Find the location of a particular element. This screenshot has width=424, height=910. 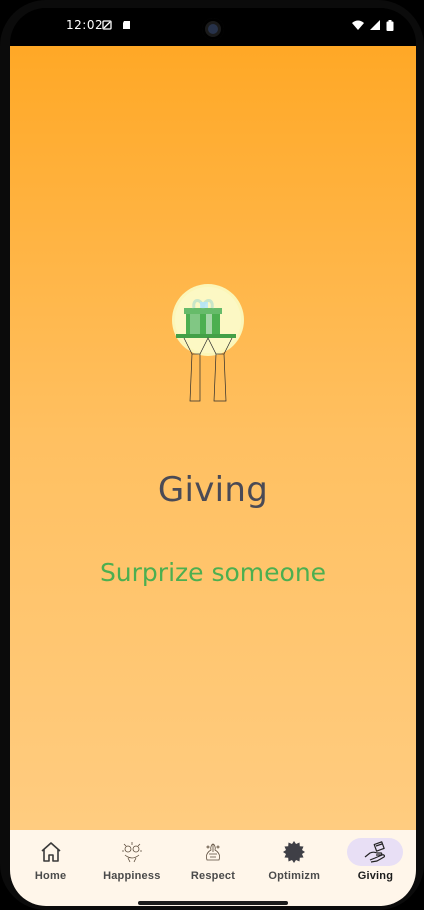

nav-item-respect: Respect is located at coordinates (212, 860).